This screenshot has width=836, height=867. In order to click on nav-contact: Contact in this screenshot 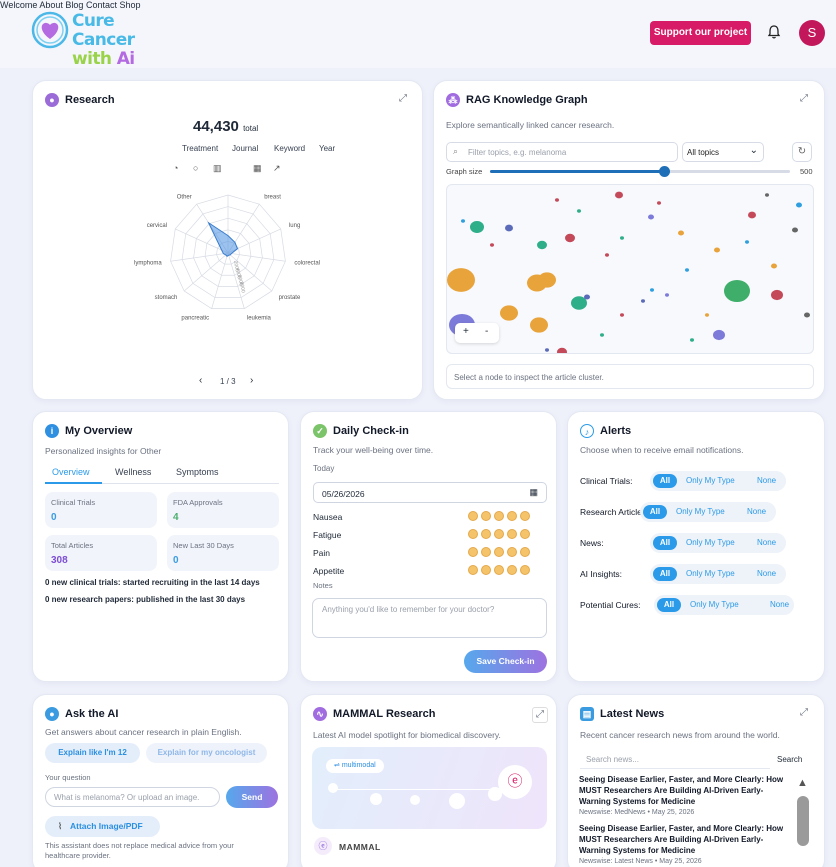, I will do `click(101, 5)`.